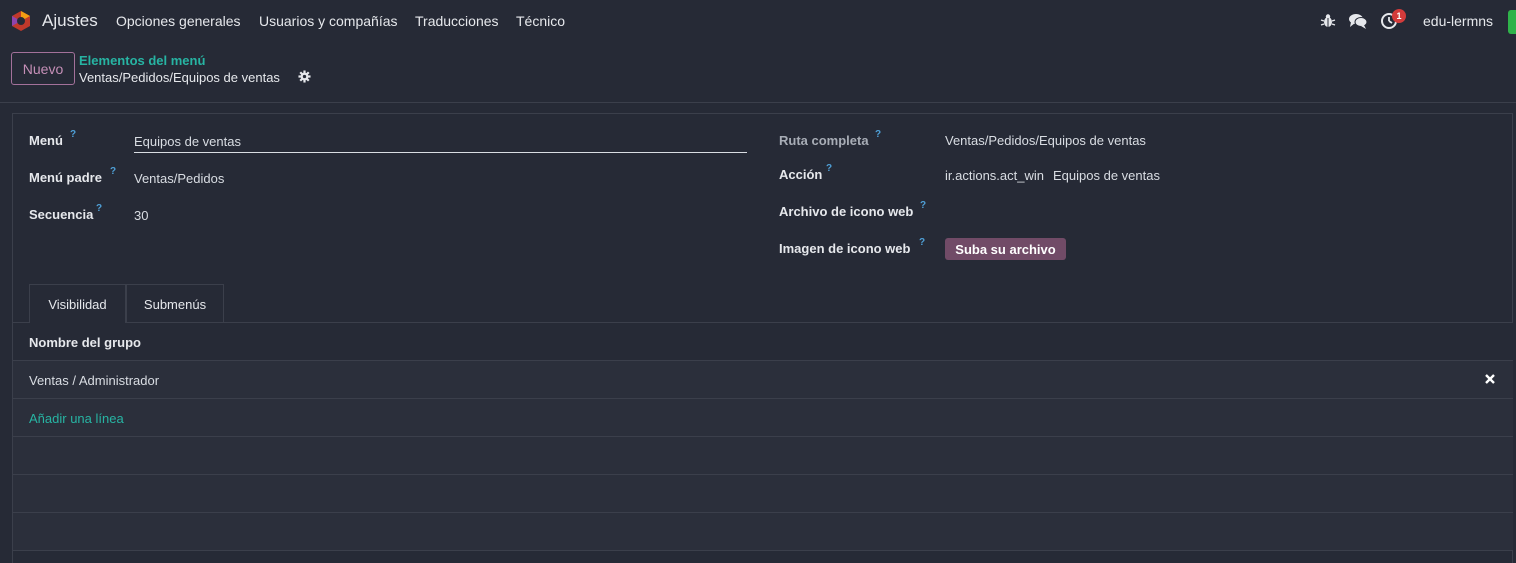  What do you see at coordinates (77, 304) in the screenshot?
I see `tab-visibilidad: Visibilidad` at bounding box center [77, 304].